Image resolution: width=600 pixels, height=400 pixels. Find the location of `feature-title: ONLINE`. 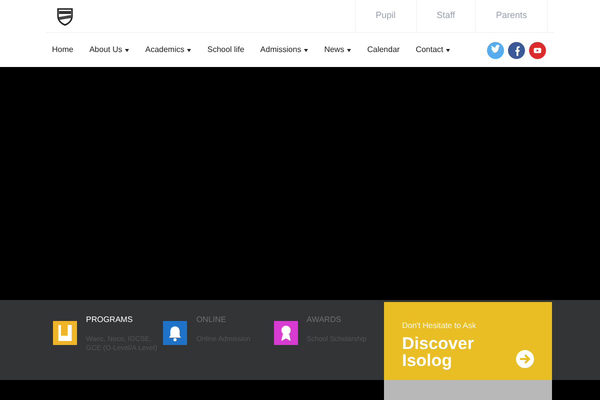

feature-title: ONLINE is located at coordinates (212, 320).